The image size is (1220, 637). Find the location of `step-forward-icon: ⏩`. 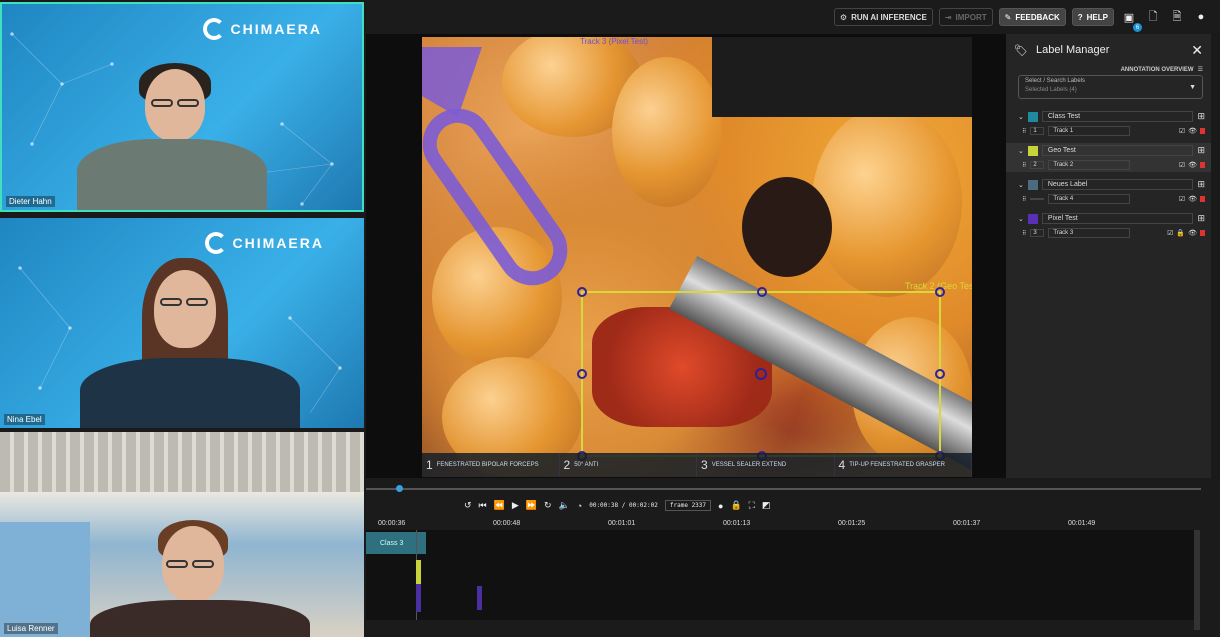

step-forward-icon: ⏩ is located at coordinates (531, 505).